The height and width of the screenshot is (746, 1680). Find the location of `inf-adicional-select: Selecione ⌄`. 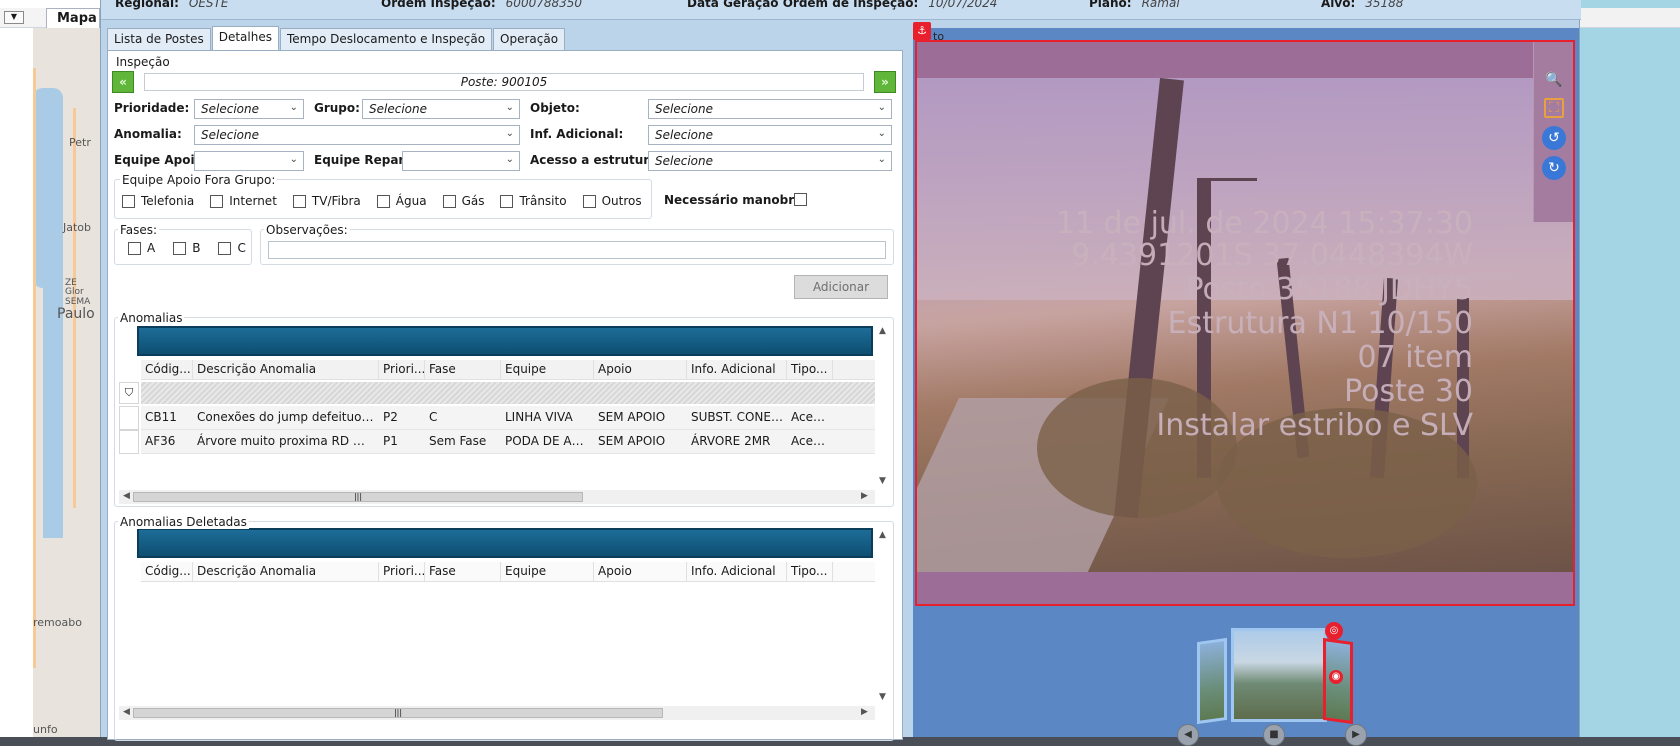

inf-adicional-select: Selecione ⌄ is located at coordinates (770, 135).